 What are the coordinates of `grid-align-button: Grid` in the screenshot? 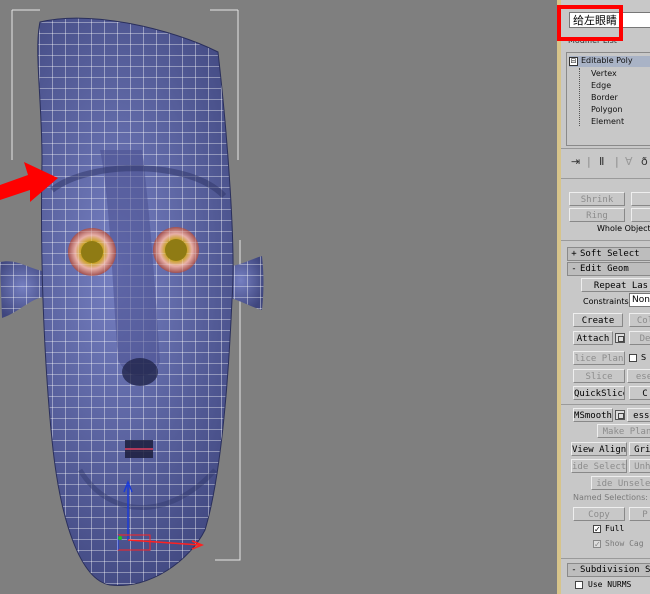 It's located at (639, 449).